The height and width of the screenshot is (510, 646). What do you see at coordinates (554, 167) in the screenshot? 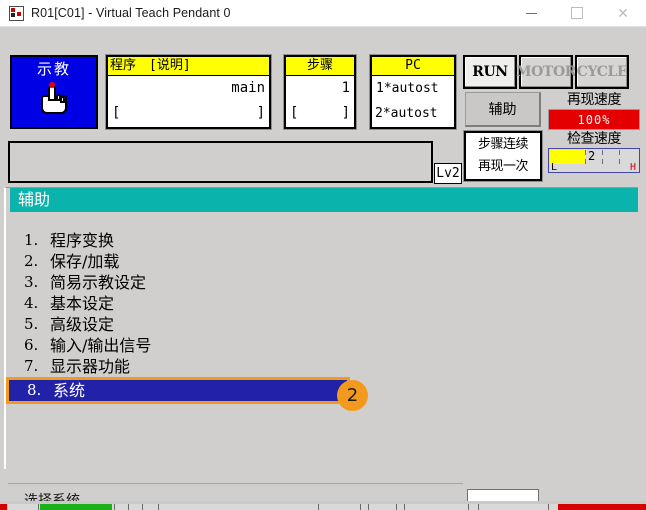
I see `check-speed-low-mark: L` at bounding box center [554, 167].